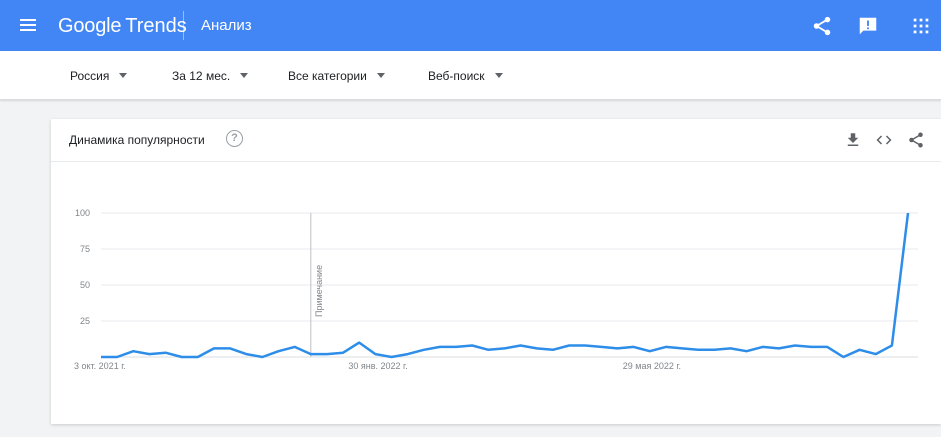  Describe the element at coordinates (456, 76) in the screenshot. I see `search-type-filter-label: Веб-поиск` at that location.